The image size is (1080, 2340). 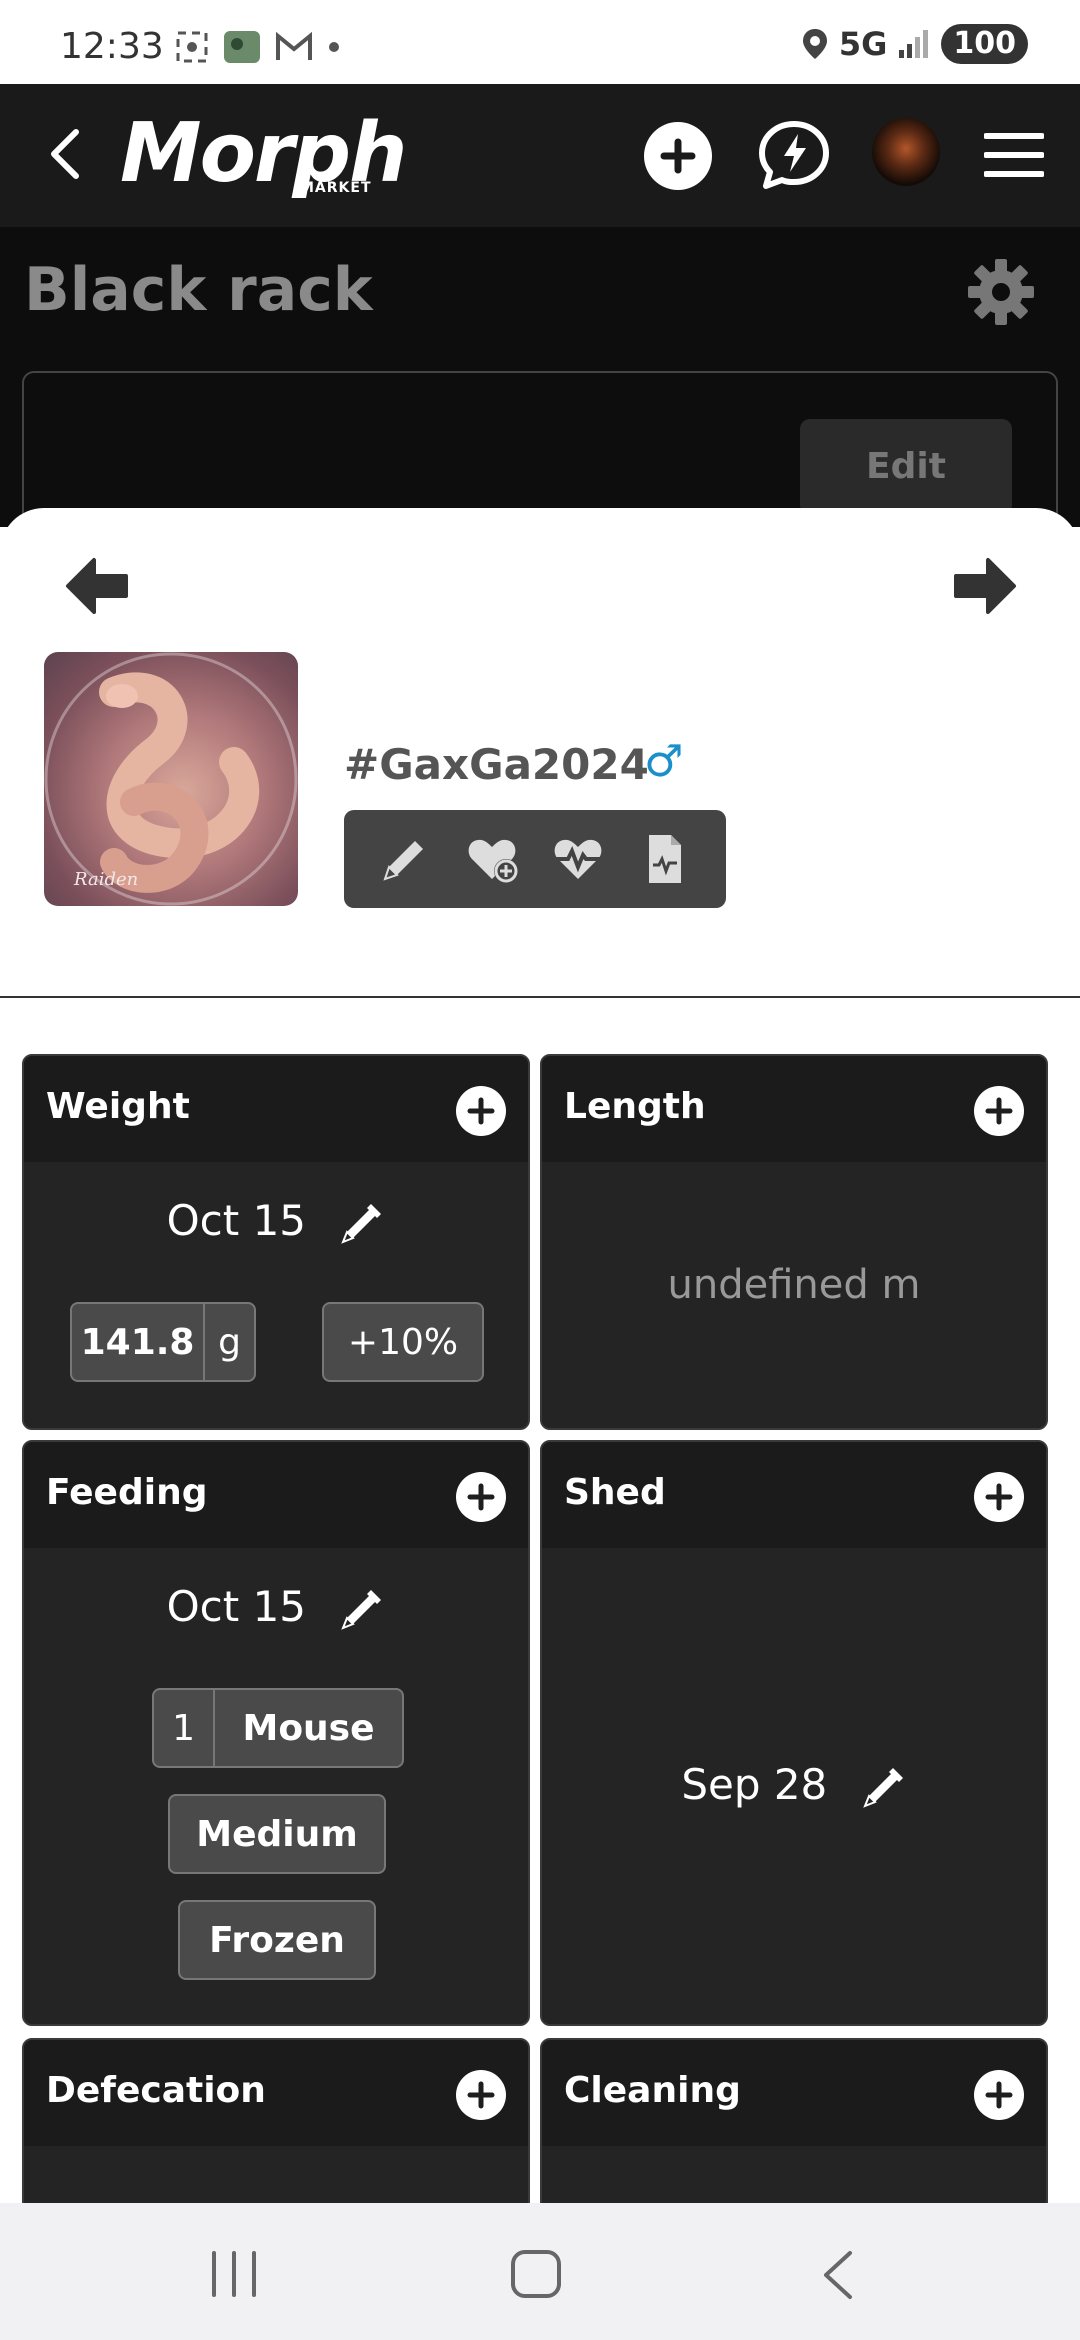 What do you see at coordinates (118, 1106) in the screenshot?
I see `weight-title: Weight` at bounding box center [118, 1106].